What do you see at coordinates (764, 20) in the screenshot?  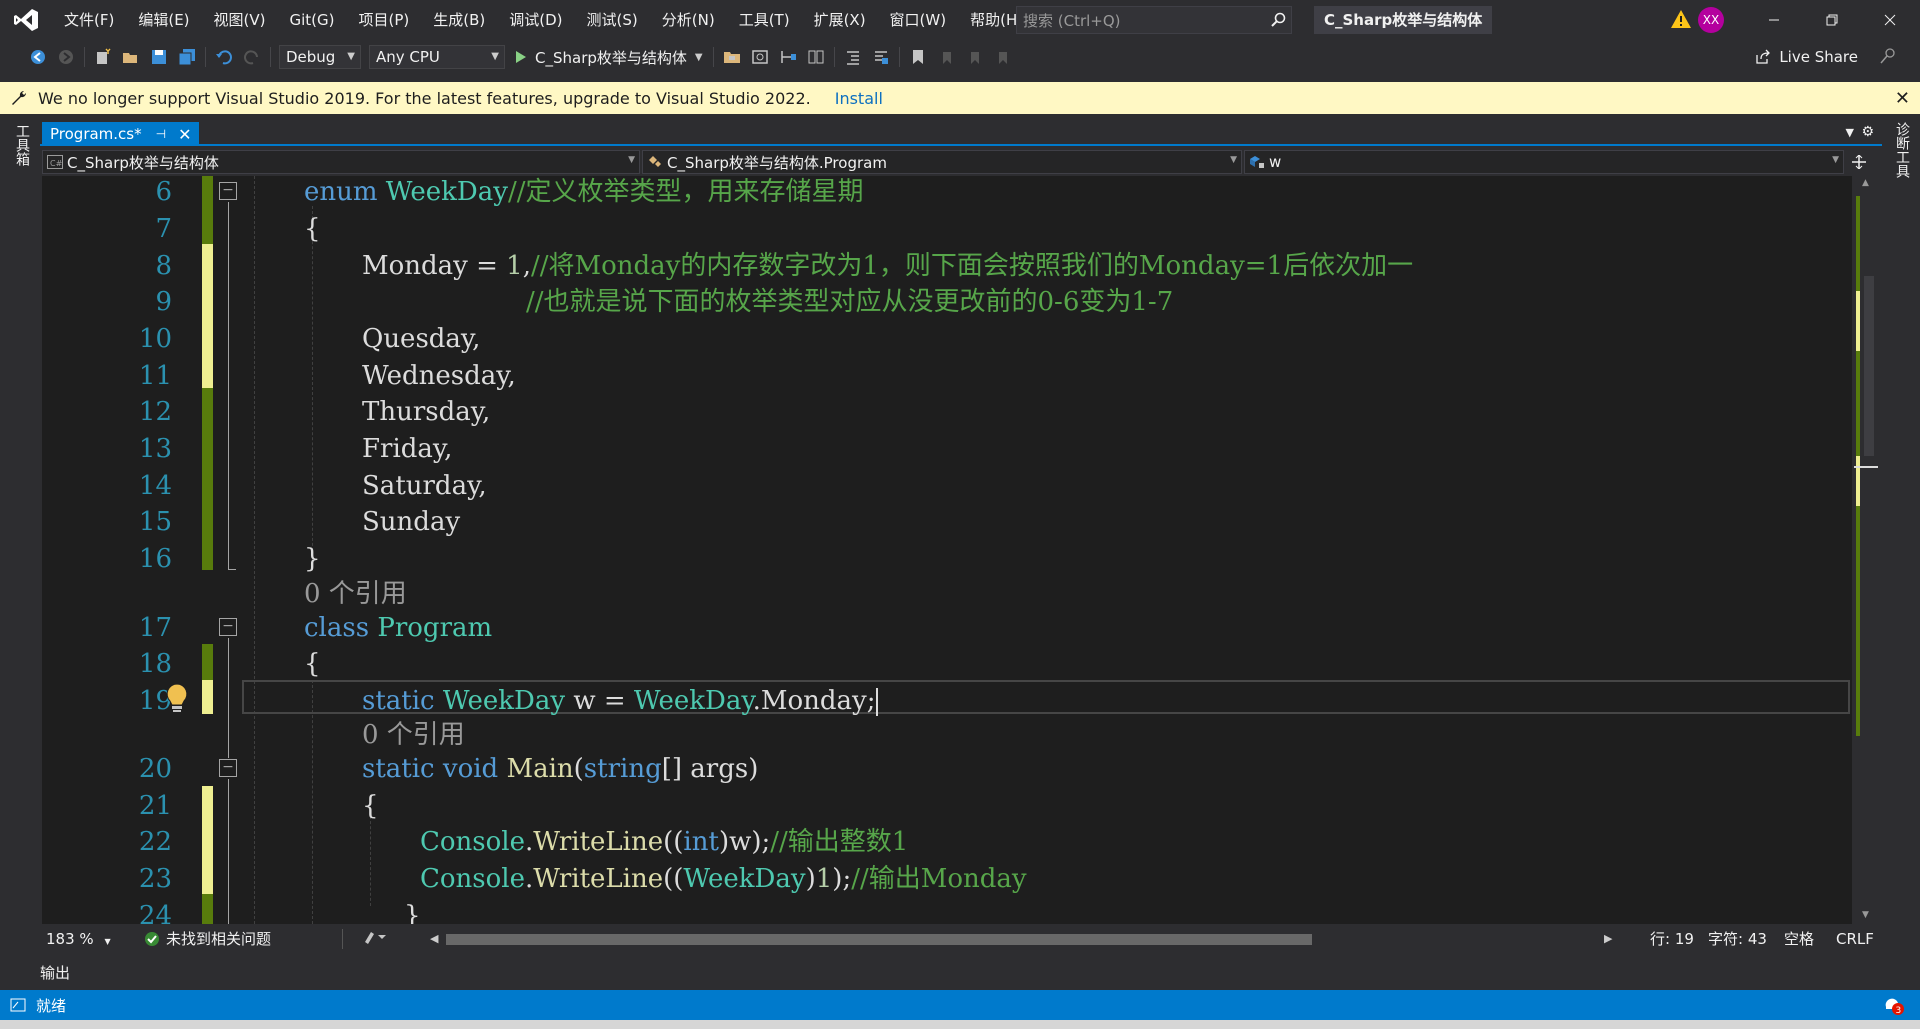 I see `menu-tools: 工具(T)` at bounding box center [764, 20].